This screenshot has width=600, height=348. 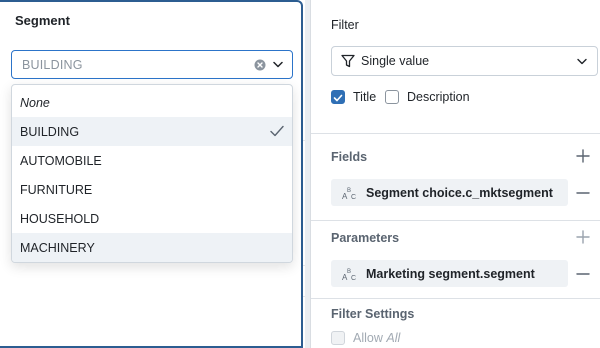 I want to click on title-checkbox, so click(x=338, y=97).